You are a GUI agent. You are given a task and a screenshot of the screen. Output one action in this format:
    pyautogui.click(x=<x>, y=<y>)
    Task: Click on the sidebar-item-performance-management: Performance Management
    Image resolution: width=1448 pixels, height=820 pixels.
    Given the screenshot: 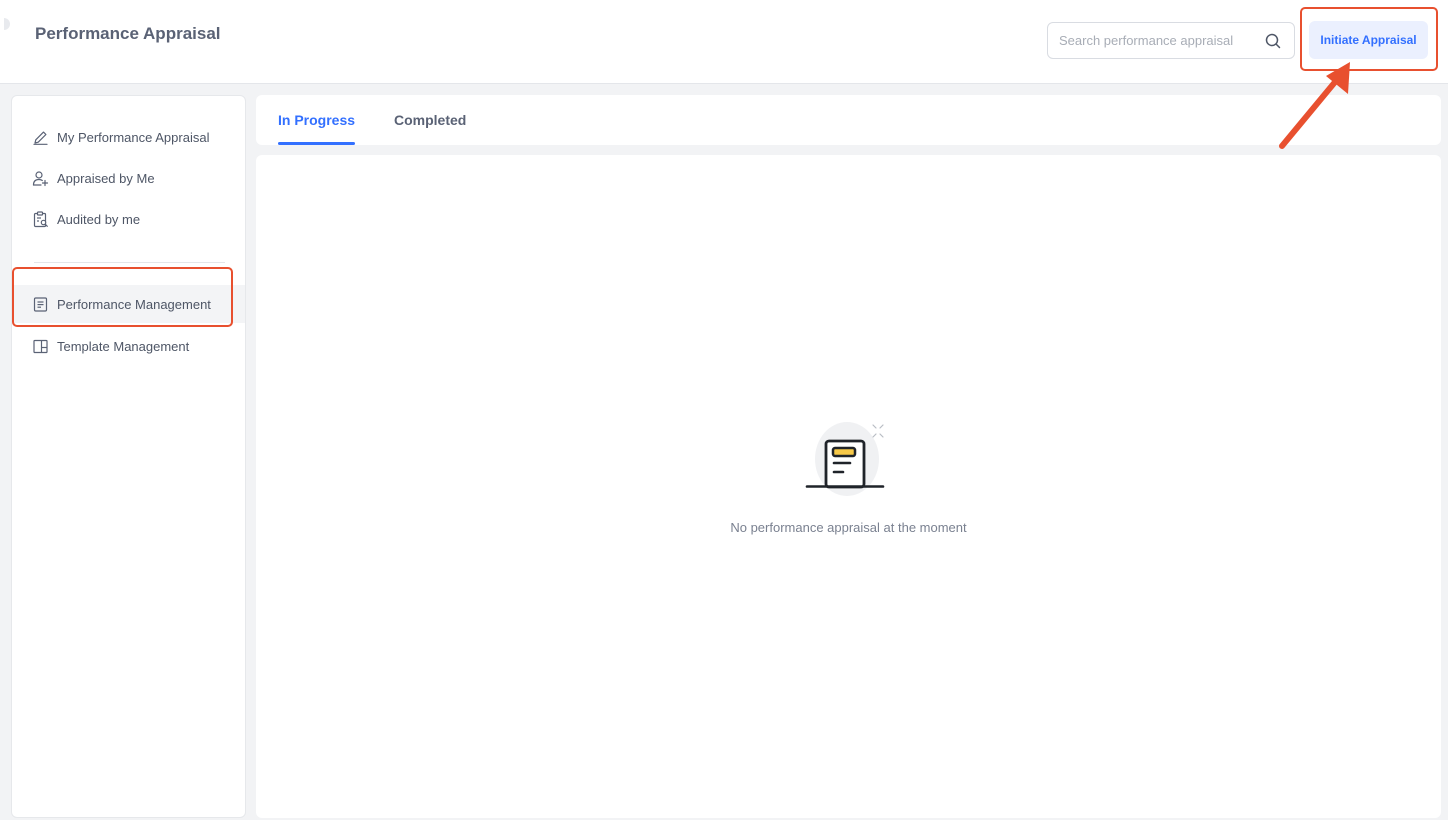 What is the action you would take?
    pyautogui.click(x=128, y=304)
    